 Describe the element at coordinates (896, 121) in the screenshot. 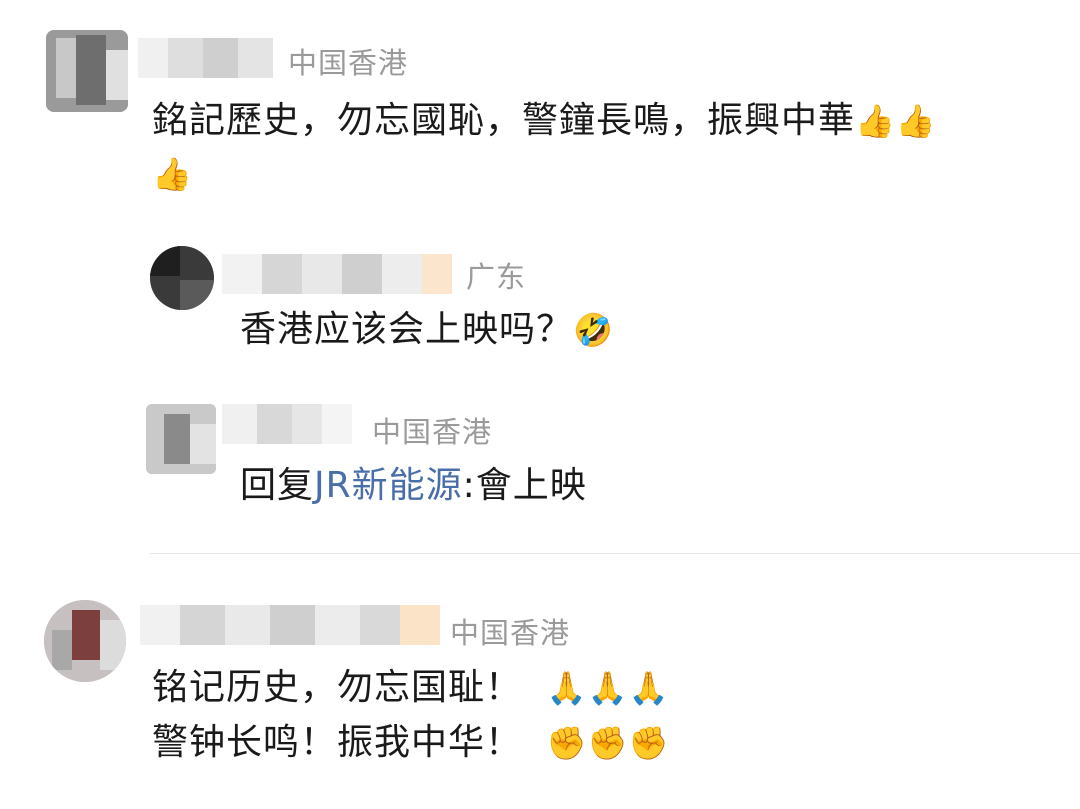

I see `thumbs-up-icon: 👍👍` at that location.